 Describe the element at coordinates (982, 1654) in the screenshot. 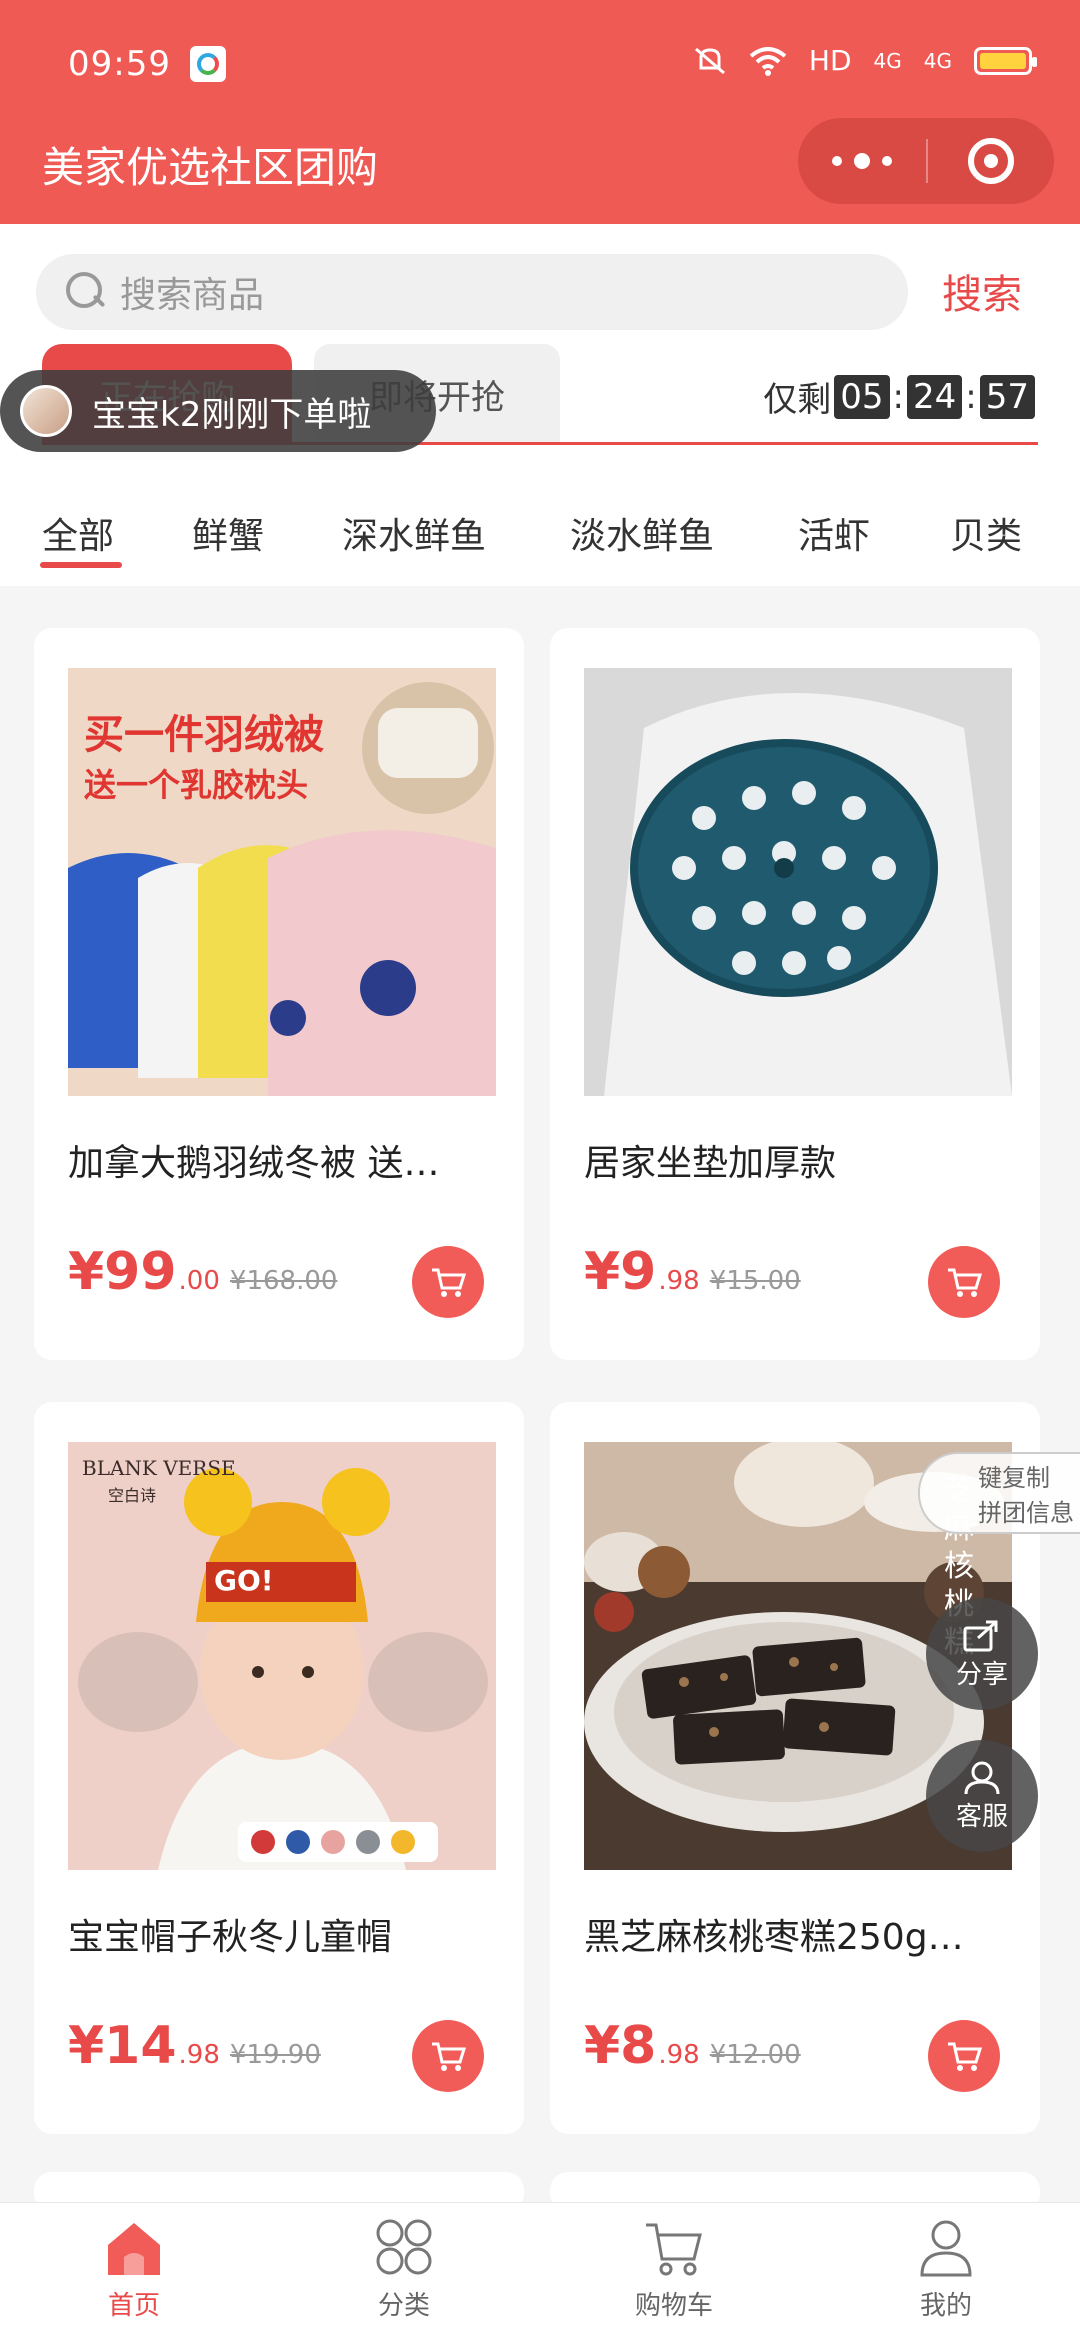

I see `share-button: 分享` at that location.